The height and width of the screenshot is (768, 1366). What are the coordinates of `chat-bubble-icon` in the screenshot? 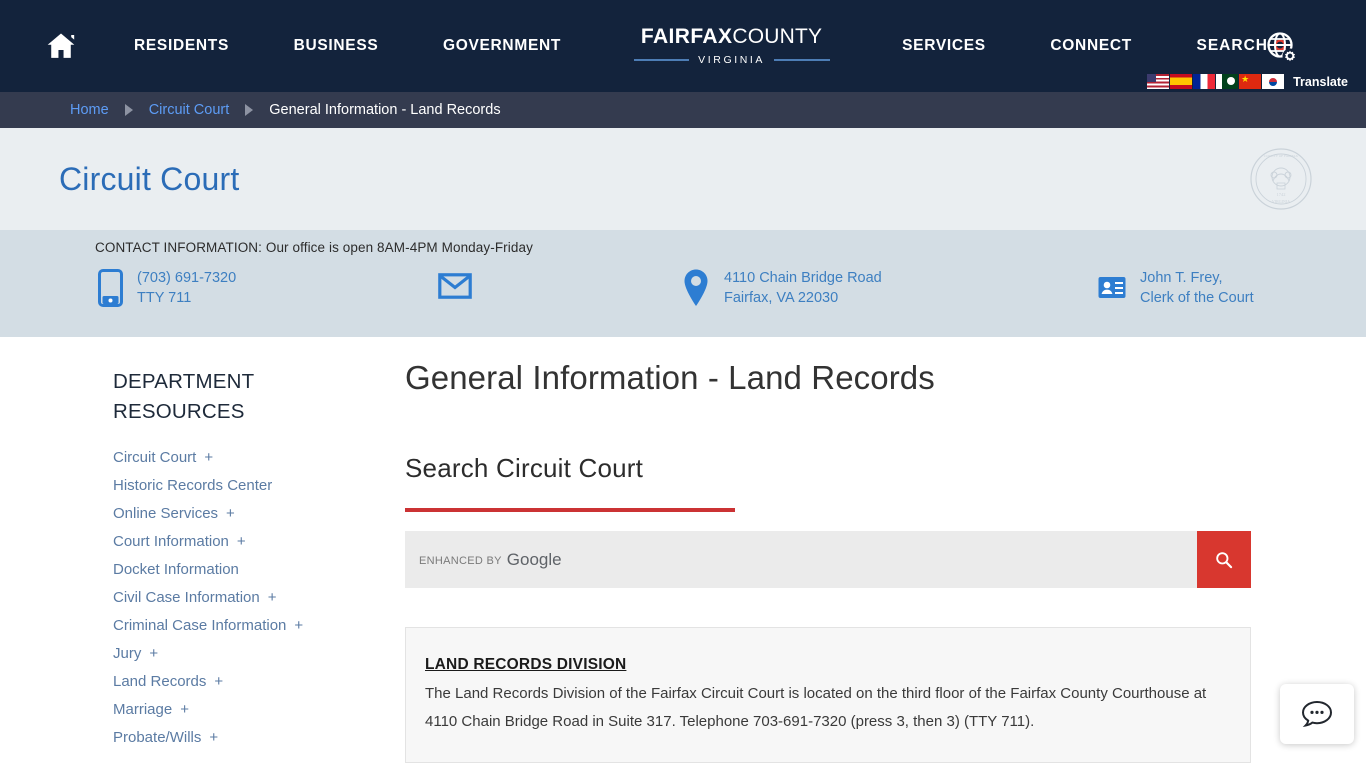 It's located at (1317, 713).